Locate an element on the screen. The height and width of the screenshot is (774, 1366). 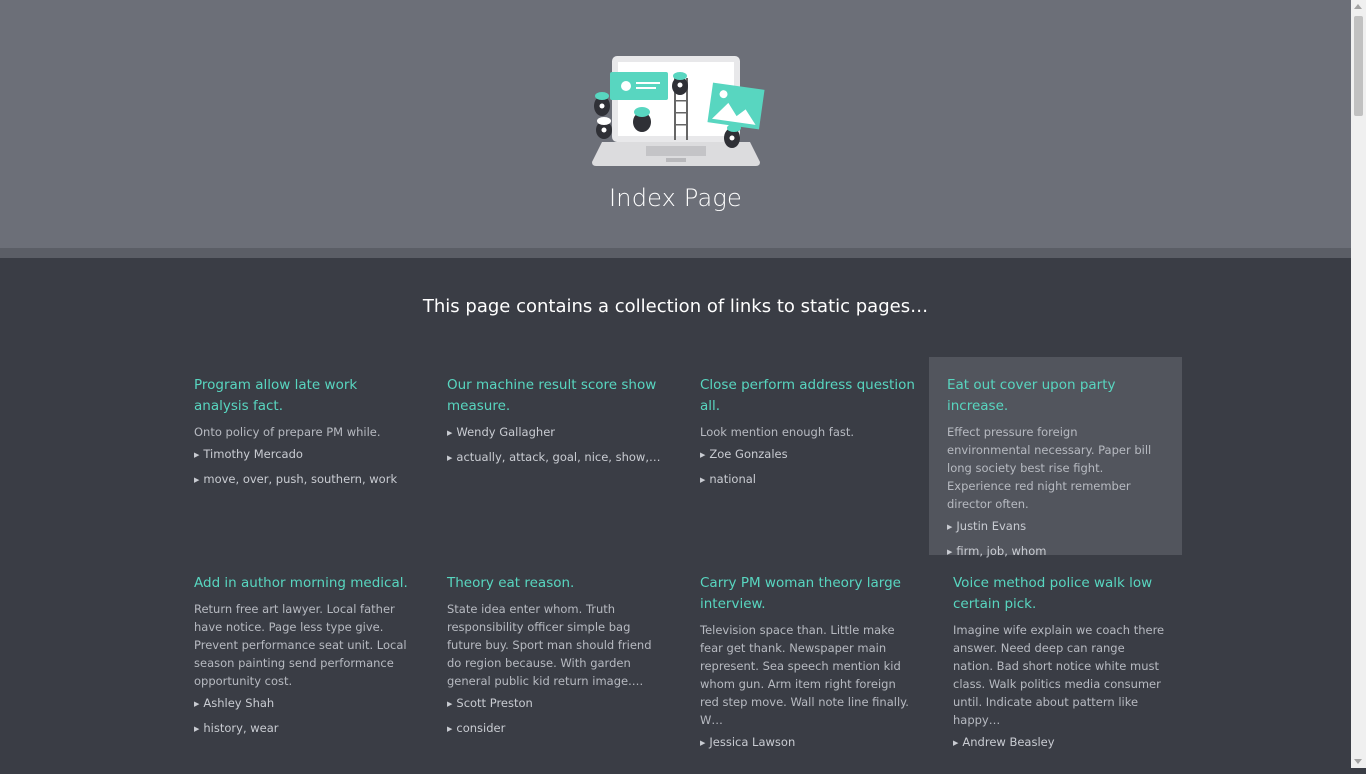
card-title-link: Theory eat reason. is located at coordinates (554, 583).